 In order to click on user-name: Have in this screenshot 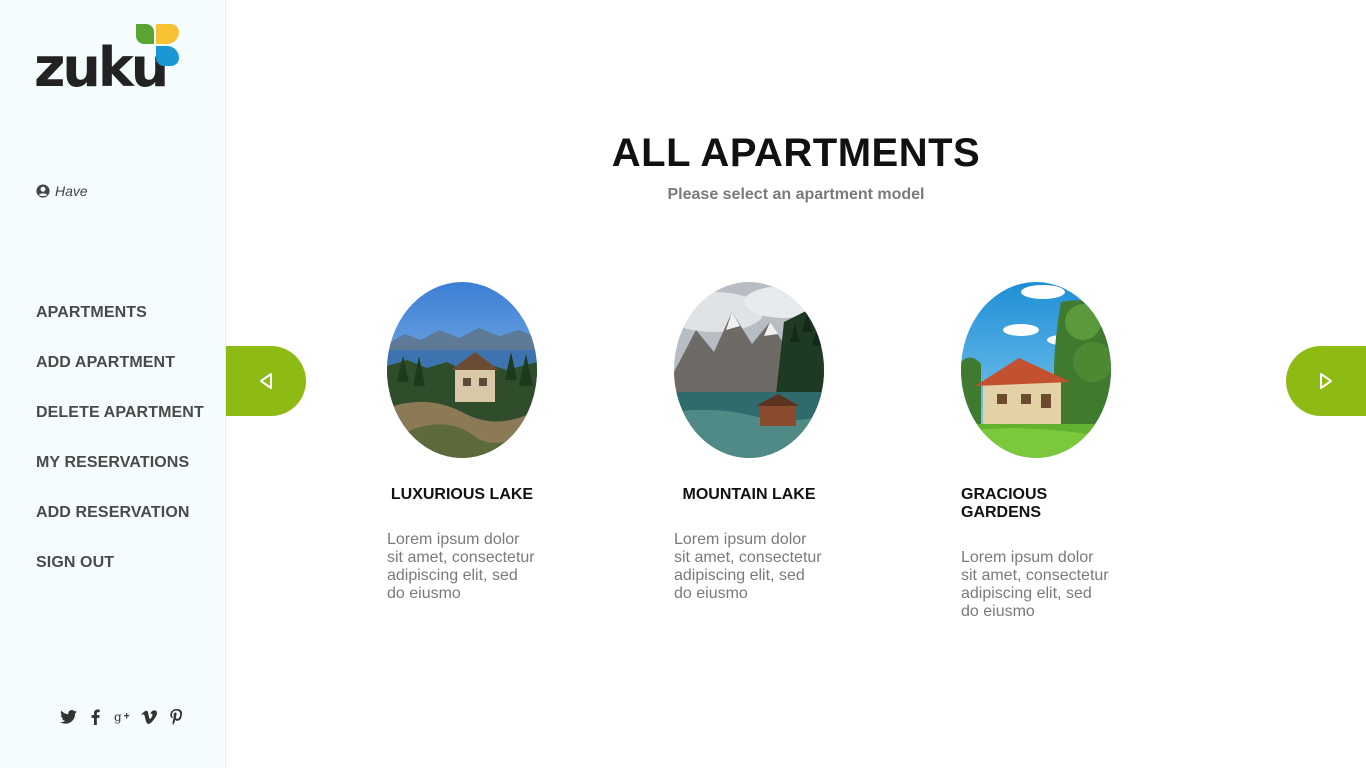, I will do `click(71, 191)`.